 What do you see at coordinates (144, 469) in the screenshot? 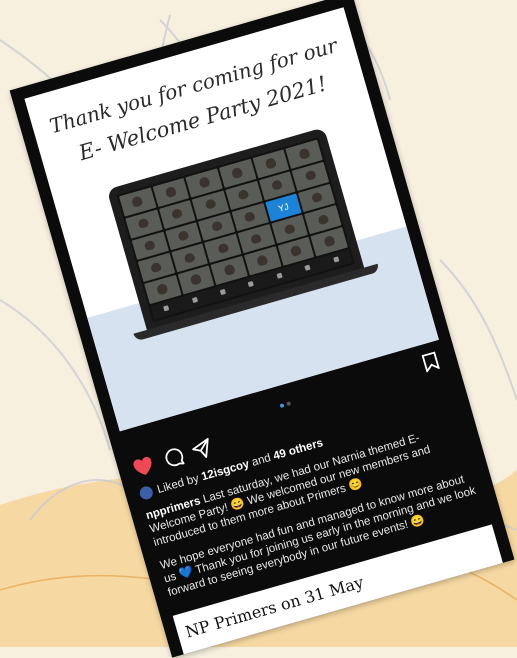
I see `heart-icon` at bounding box center [144, 469].